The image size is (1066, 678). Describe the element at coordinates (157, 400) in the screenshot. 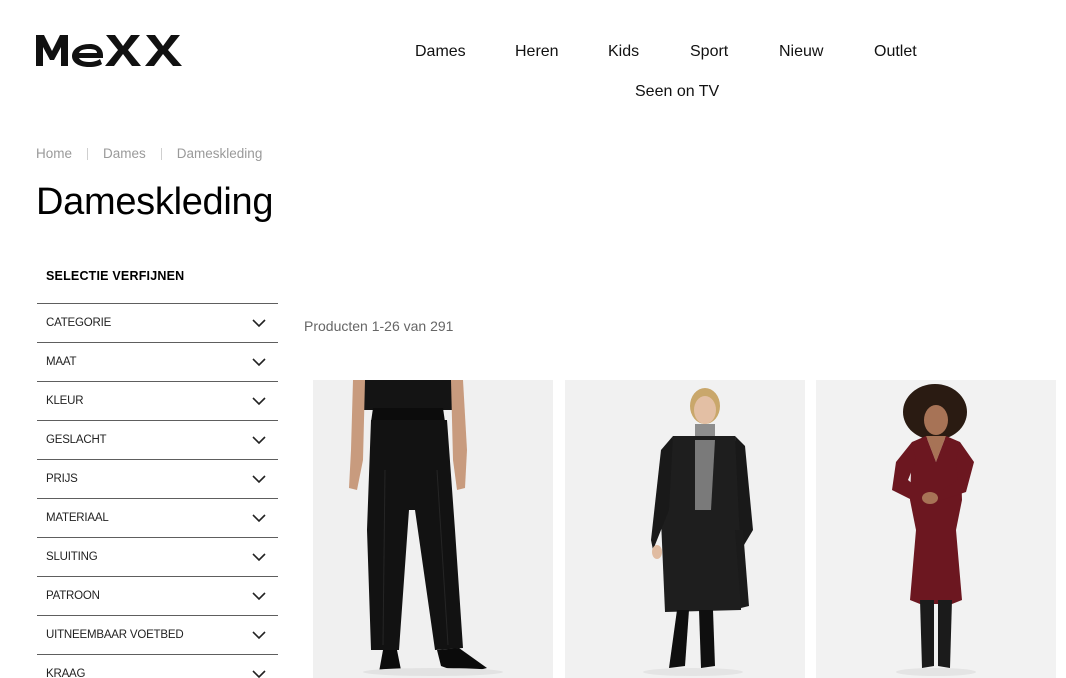

I see `filter-kleur: KLEUR` at that location.